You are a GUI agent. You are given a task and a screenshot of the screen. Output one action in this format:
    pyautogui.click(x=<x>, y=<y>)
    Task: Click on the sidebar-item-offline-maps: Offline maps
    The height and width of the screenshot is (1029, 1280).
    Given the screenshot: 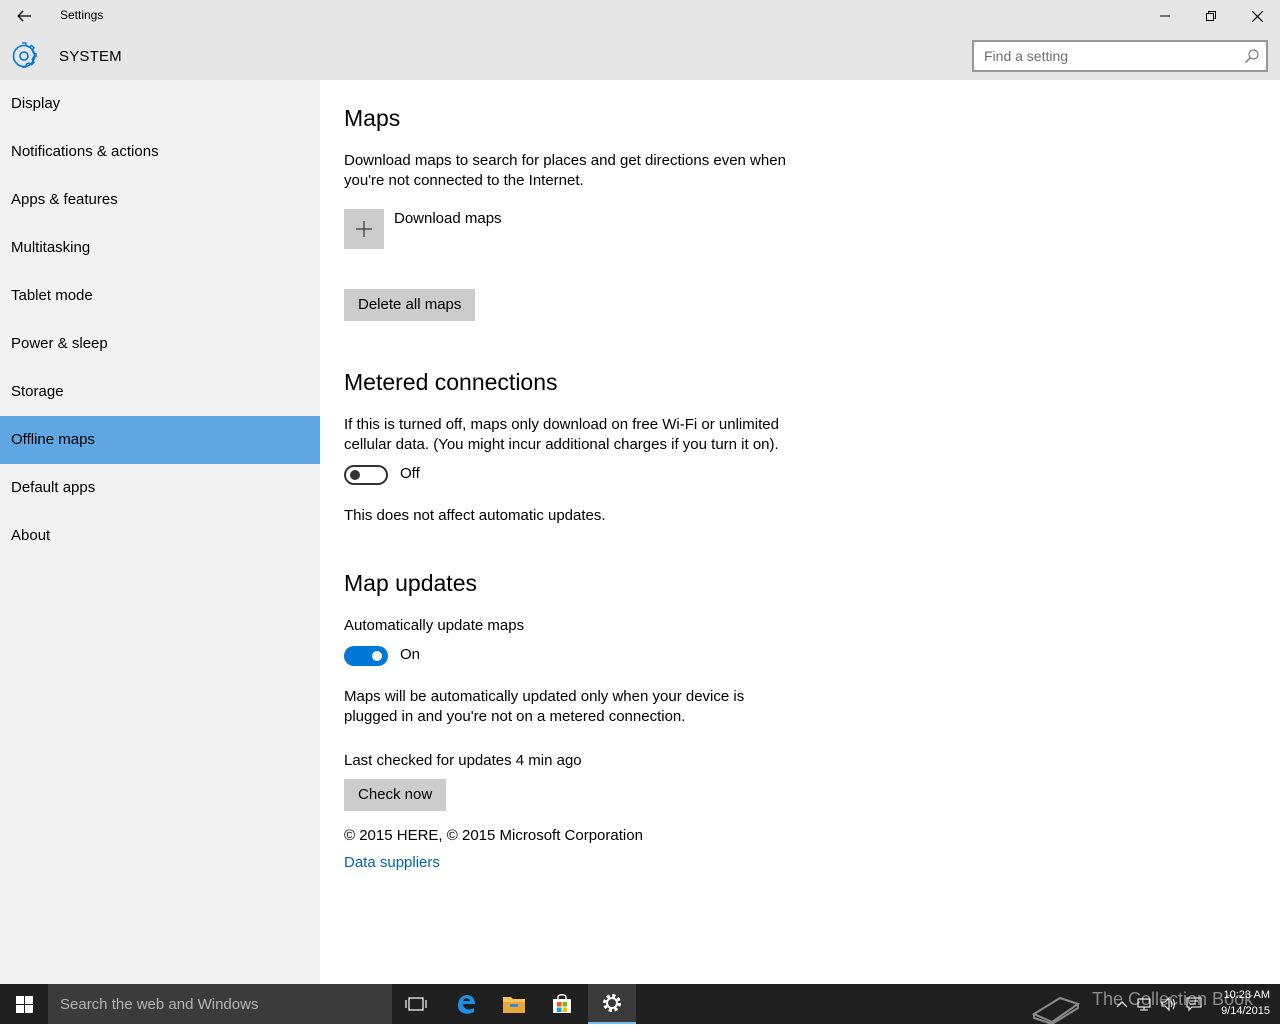 What is the action you would take?
    pyautogui.click(x=160, y=440)
    